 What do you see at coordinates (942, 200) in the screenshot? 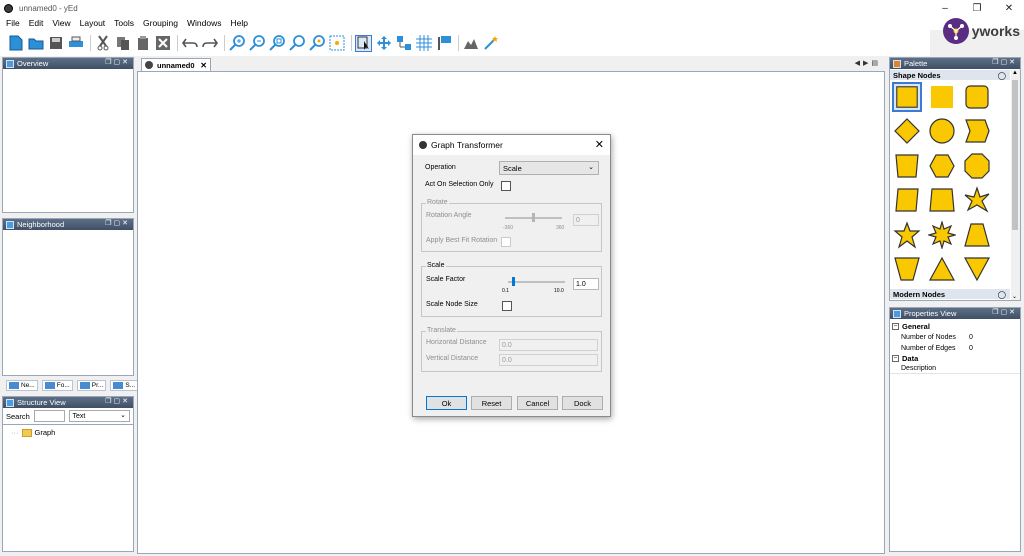
I see `rounded-parallelogram-shape-icon` at bounding box center [942, 200].